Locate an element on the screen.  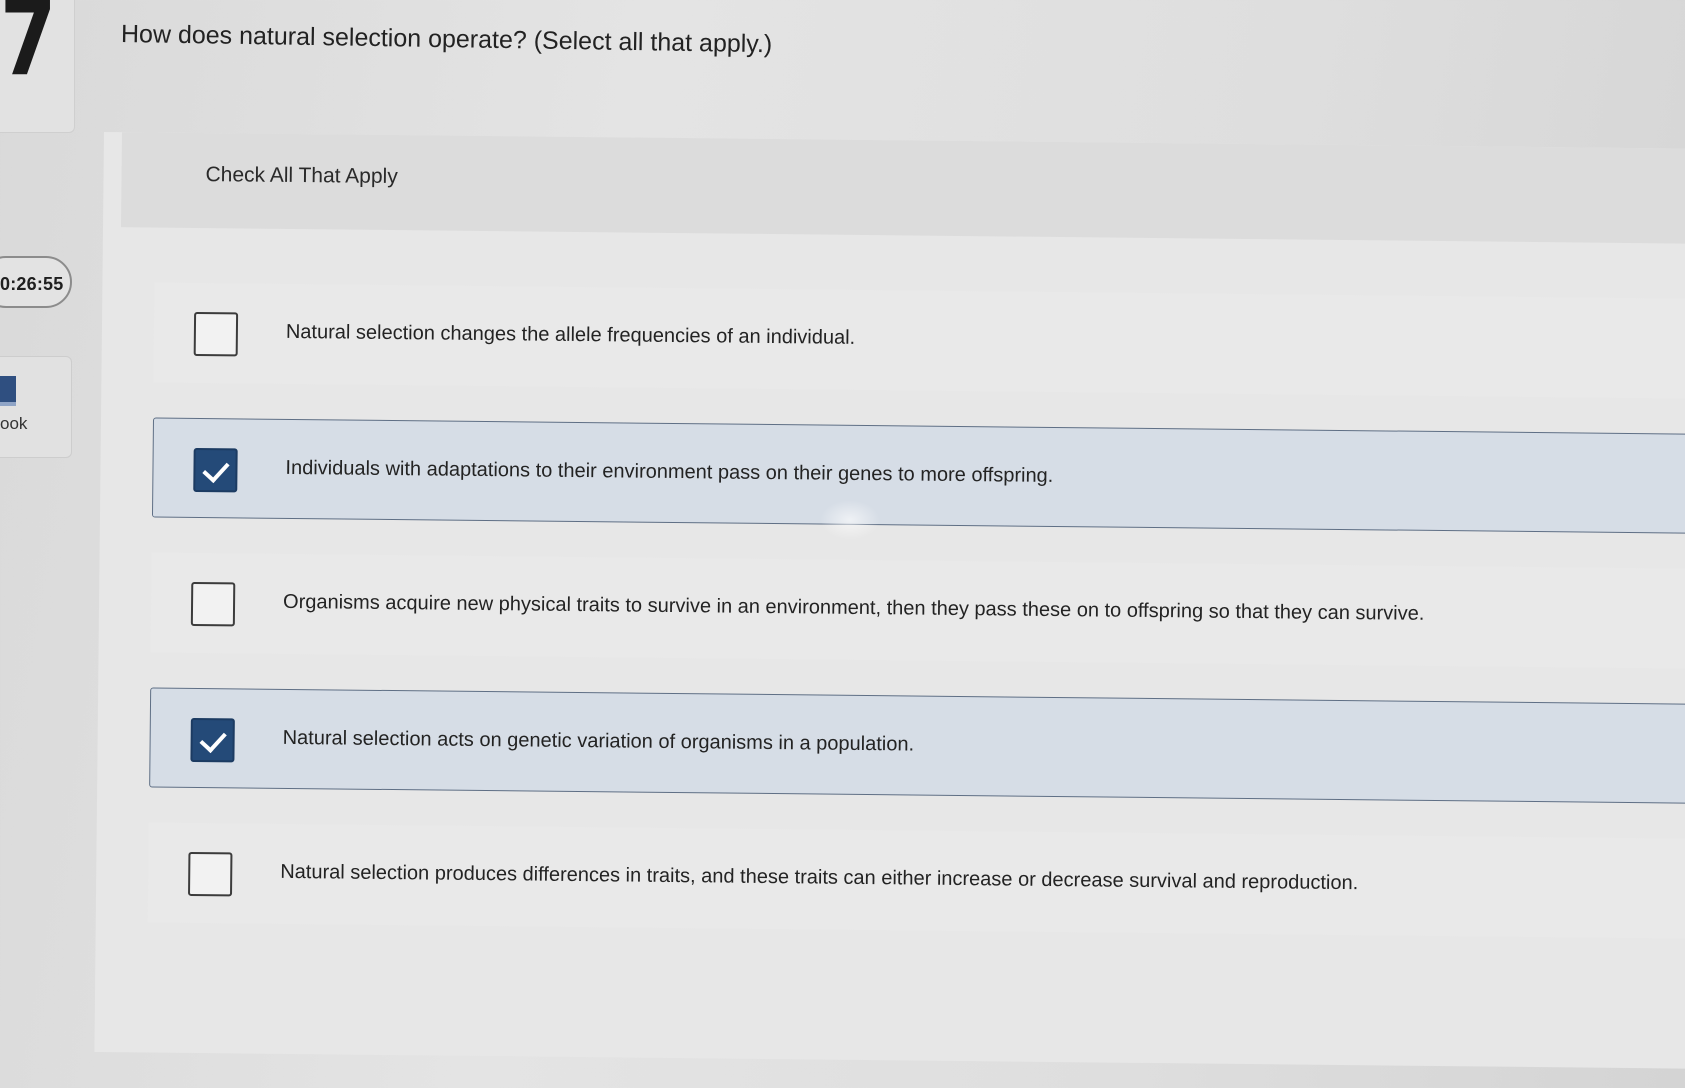
panel-header: Check All That Apply is located at coordinates (903, 188).